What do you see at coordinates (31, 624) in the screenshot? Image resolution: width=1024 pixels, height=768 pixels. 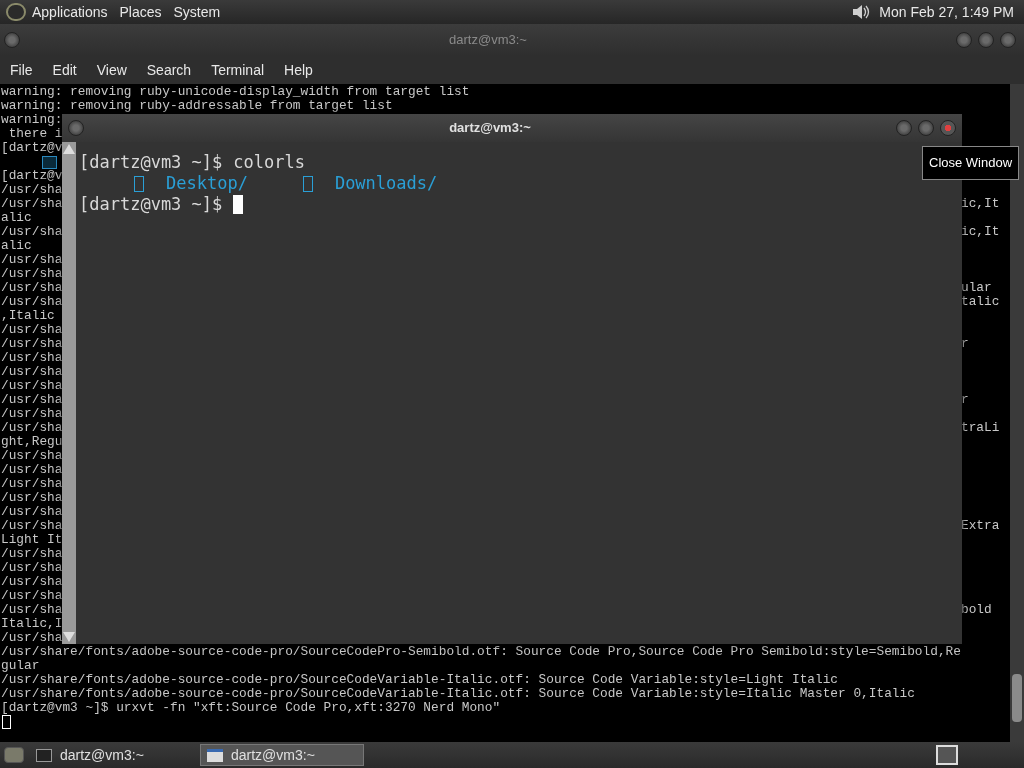 I see `terminal-line: Italic,I` at bounding box center [31, 624].